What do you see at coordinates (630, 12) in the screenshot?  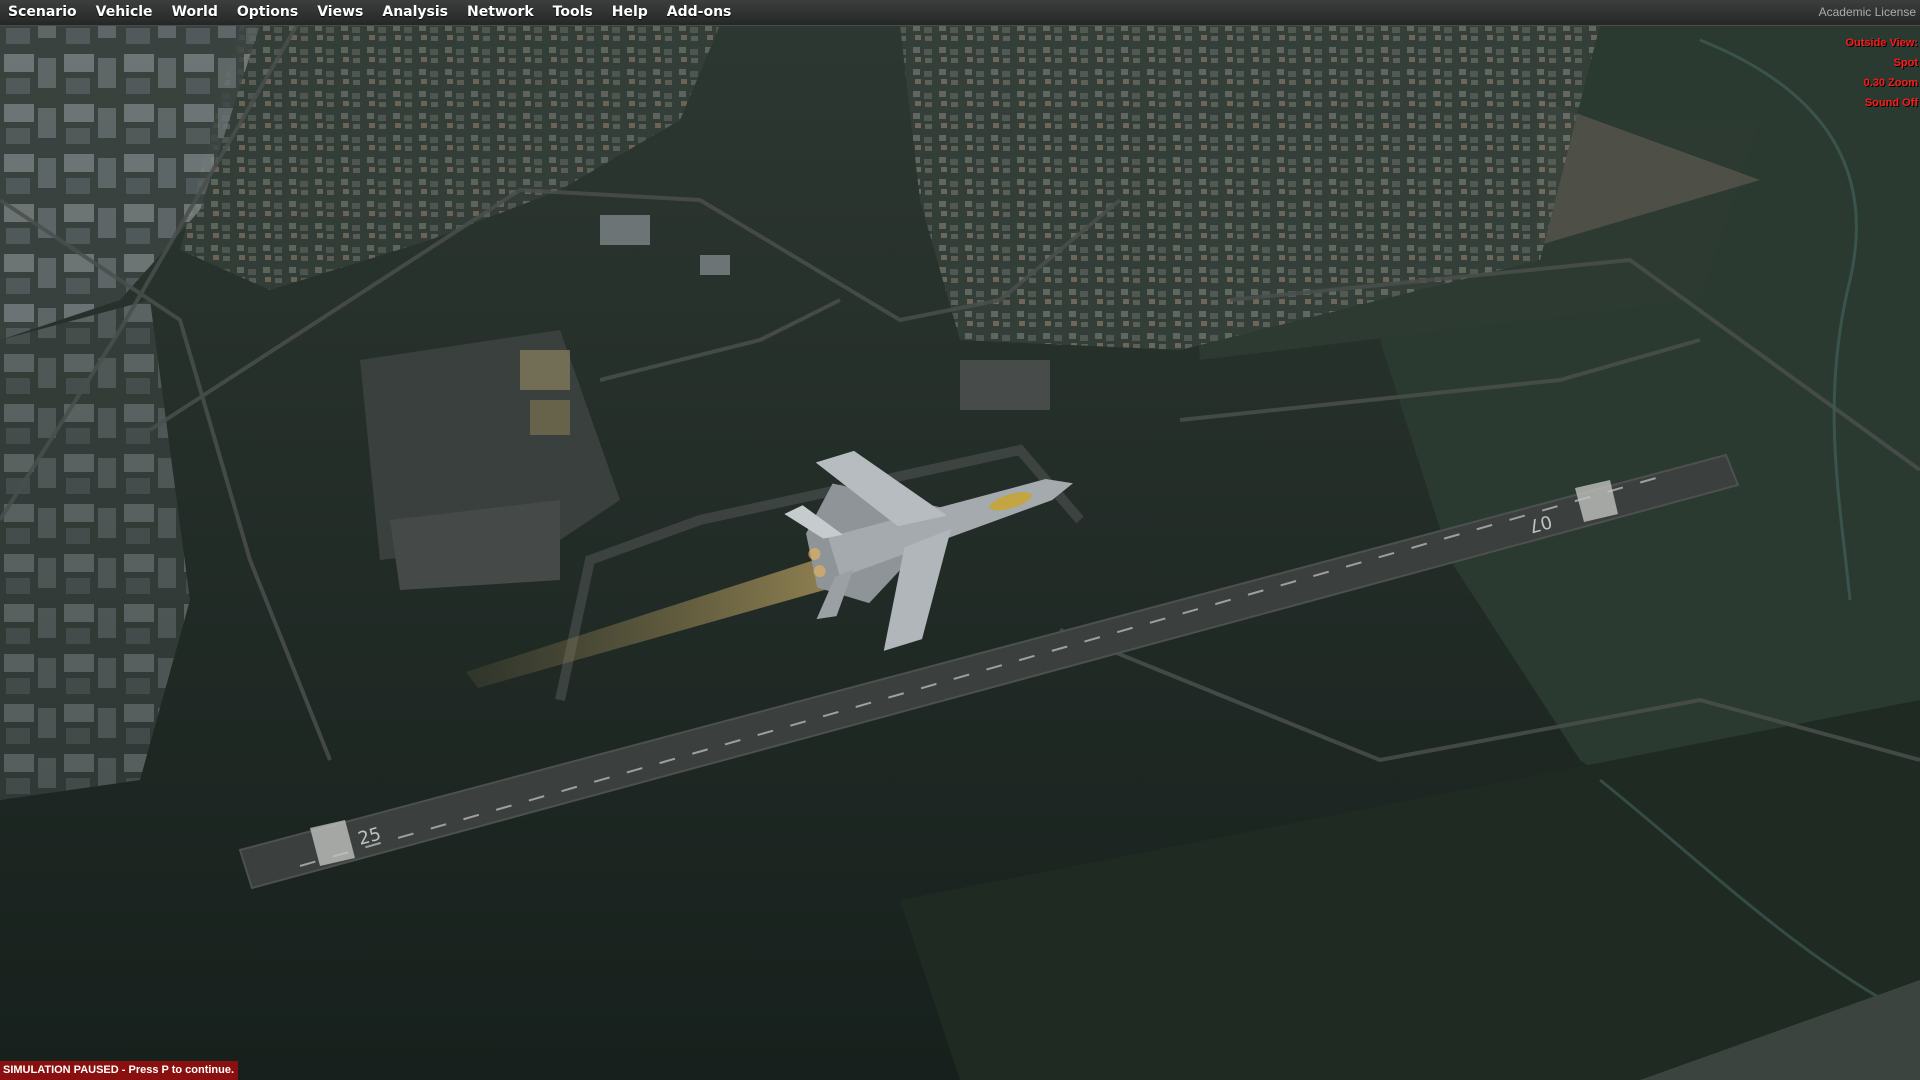 I see `menu-help: Help` at bounding box center [630, 12].